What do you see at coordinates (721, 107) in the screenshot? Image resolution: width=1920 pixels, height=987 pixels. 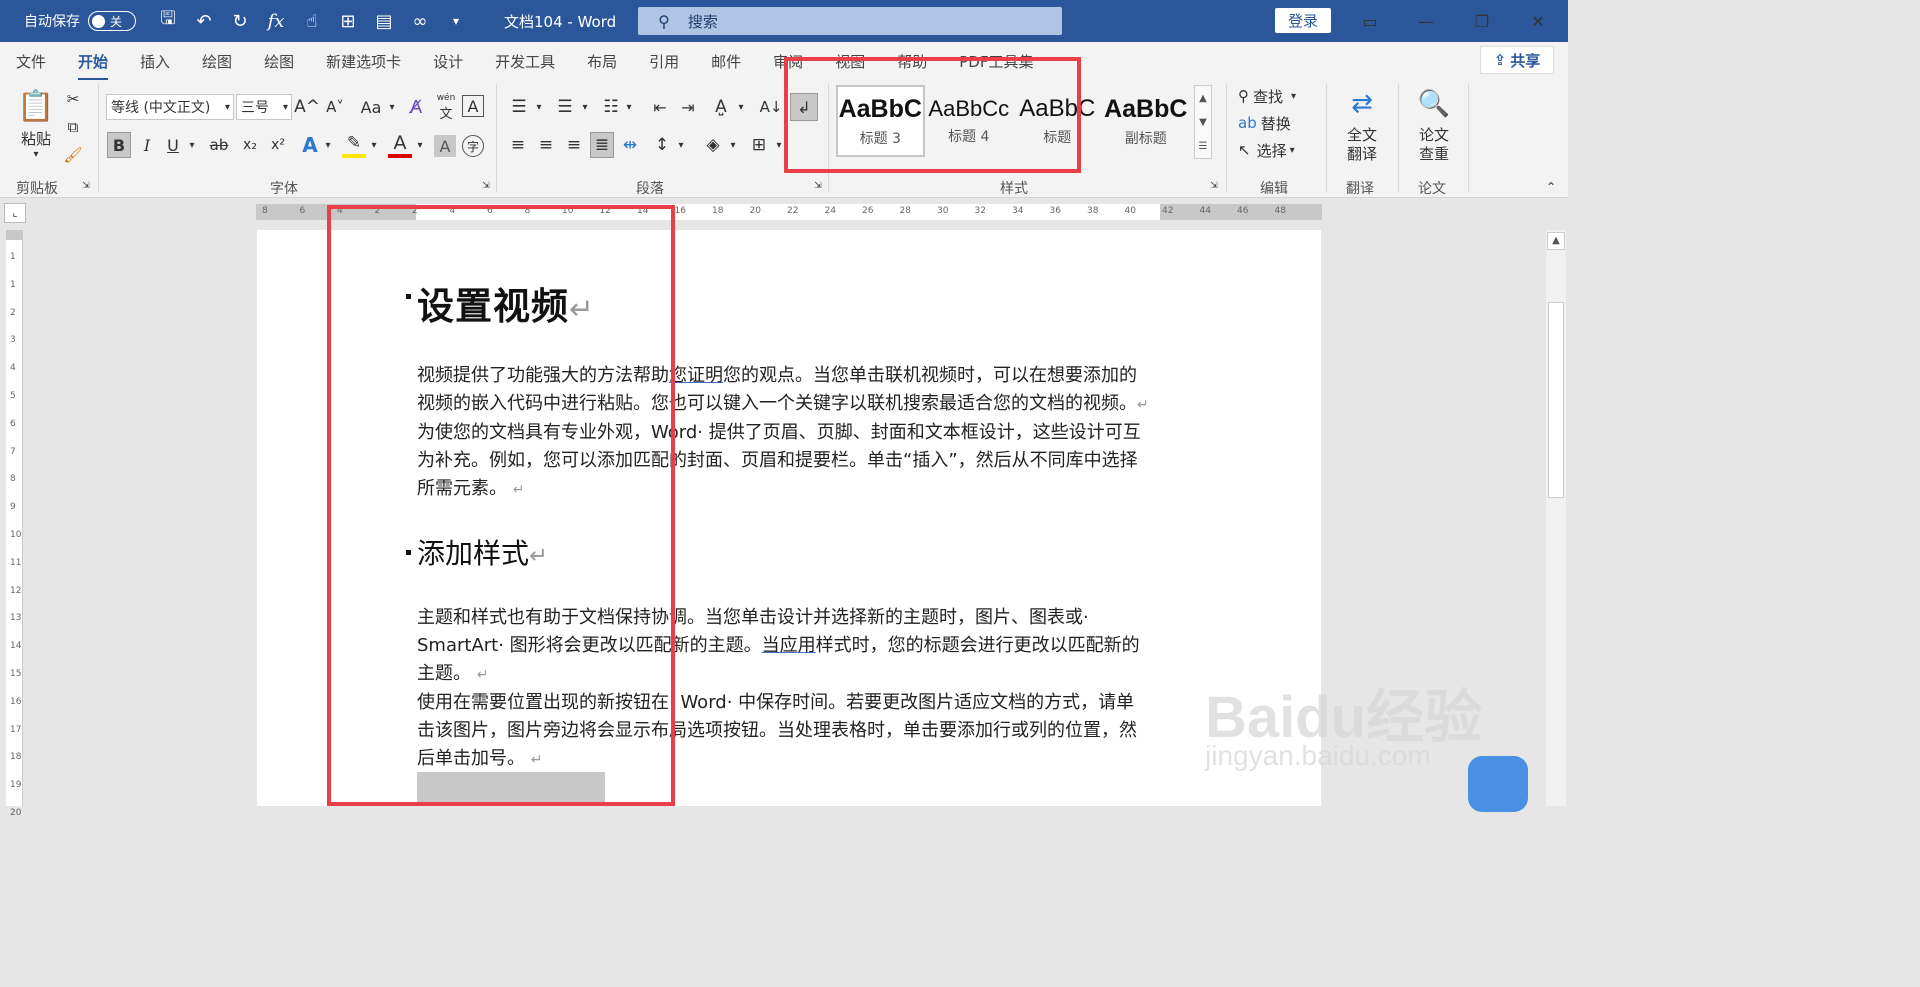 I see `text-direction-icon: A̺` at bounding box center [721, 107].